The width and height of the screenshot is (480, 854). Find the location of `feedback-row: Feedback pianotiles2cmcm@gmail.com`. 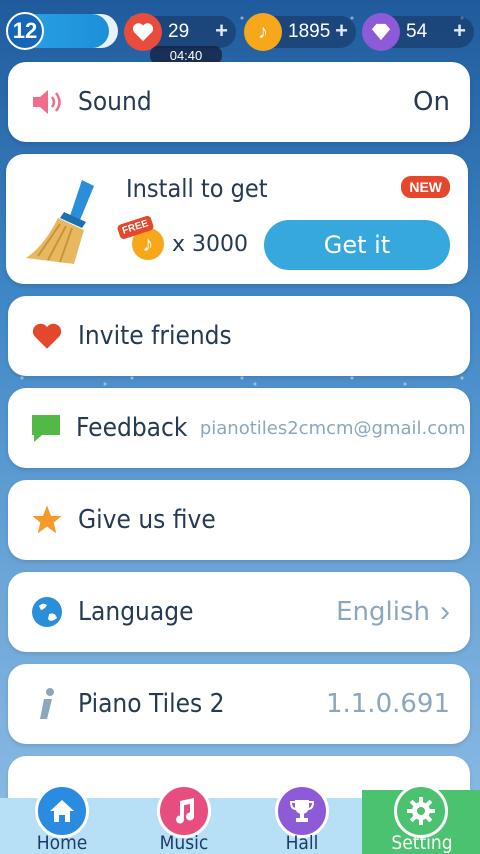

feedback-row: Feedback pianotiles2cmcm@gmail.com is located at coordinates (239, 428).